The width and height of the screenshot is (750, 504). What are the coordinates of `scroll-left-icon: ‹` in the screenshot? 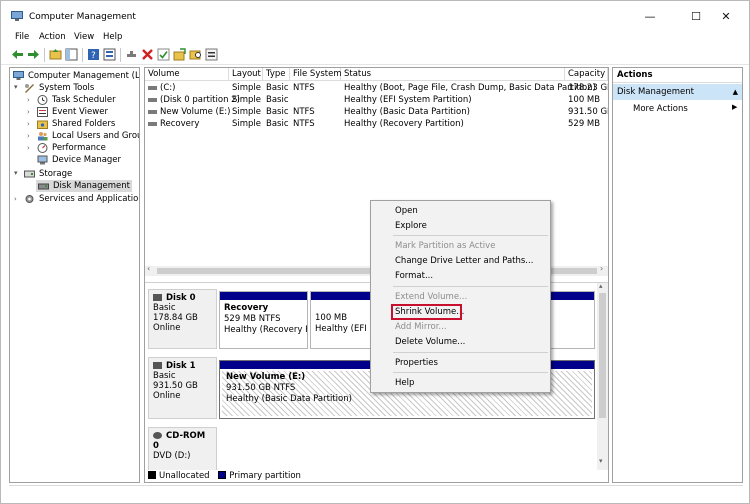 It's located at (148, 268).